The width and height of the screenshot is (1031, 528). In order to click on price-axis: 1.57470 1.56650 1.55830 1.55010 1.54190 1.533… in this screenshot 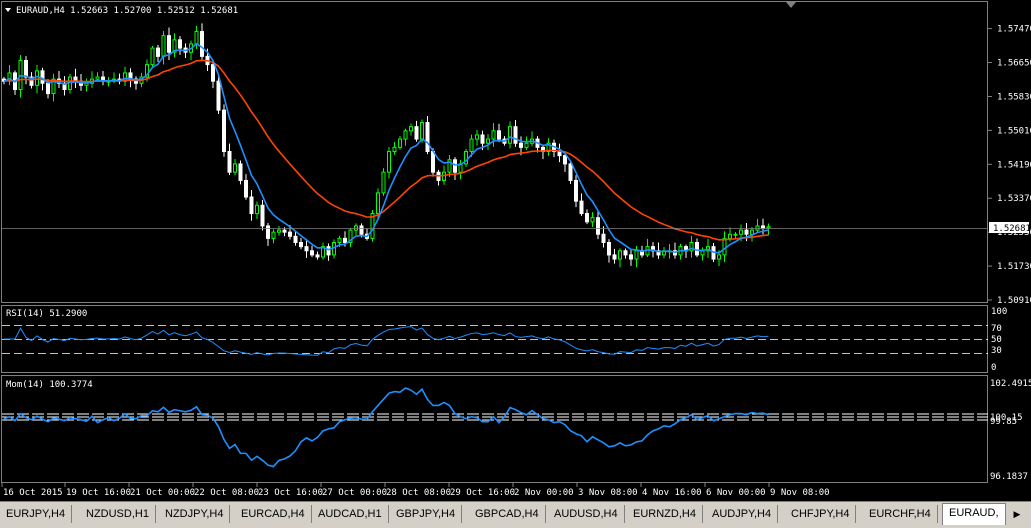, I will do `click(1009, 165)`.